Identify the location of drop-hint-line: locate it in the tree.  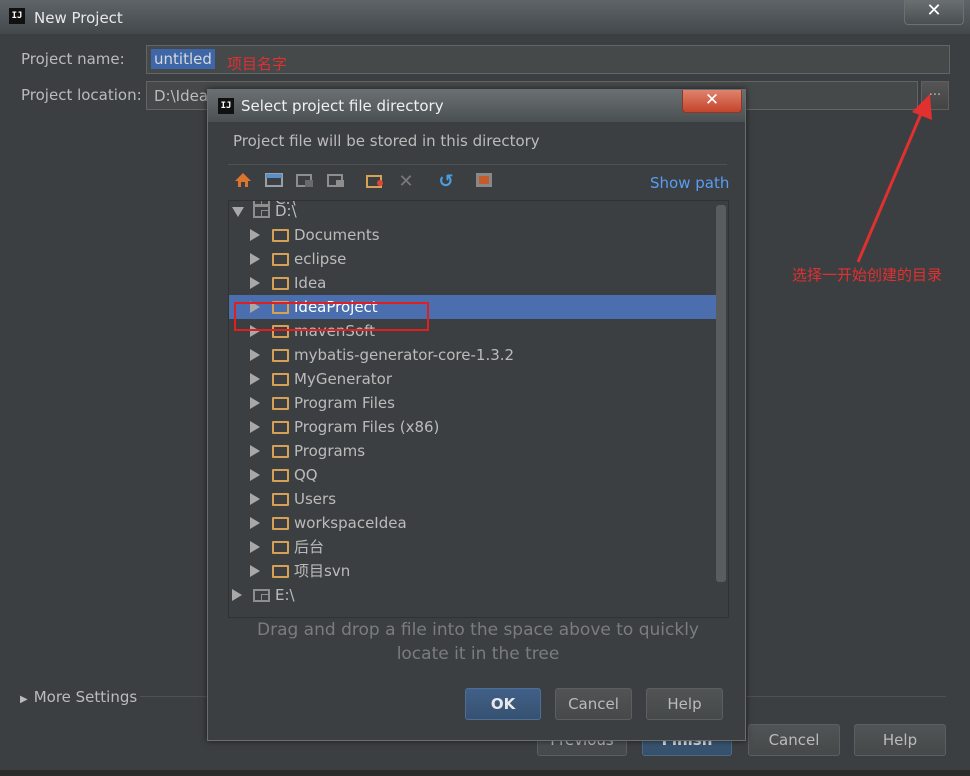
(478, 654).